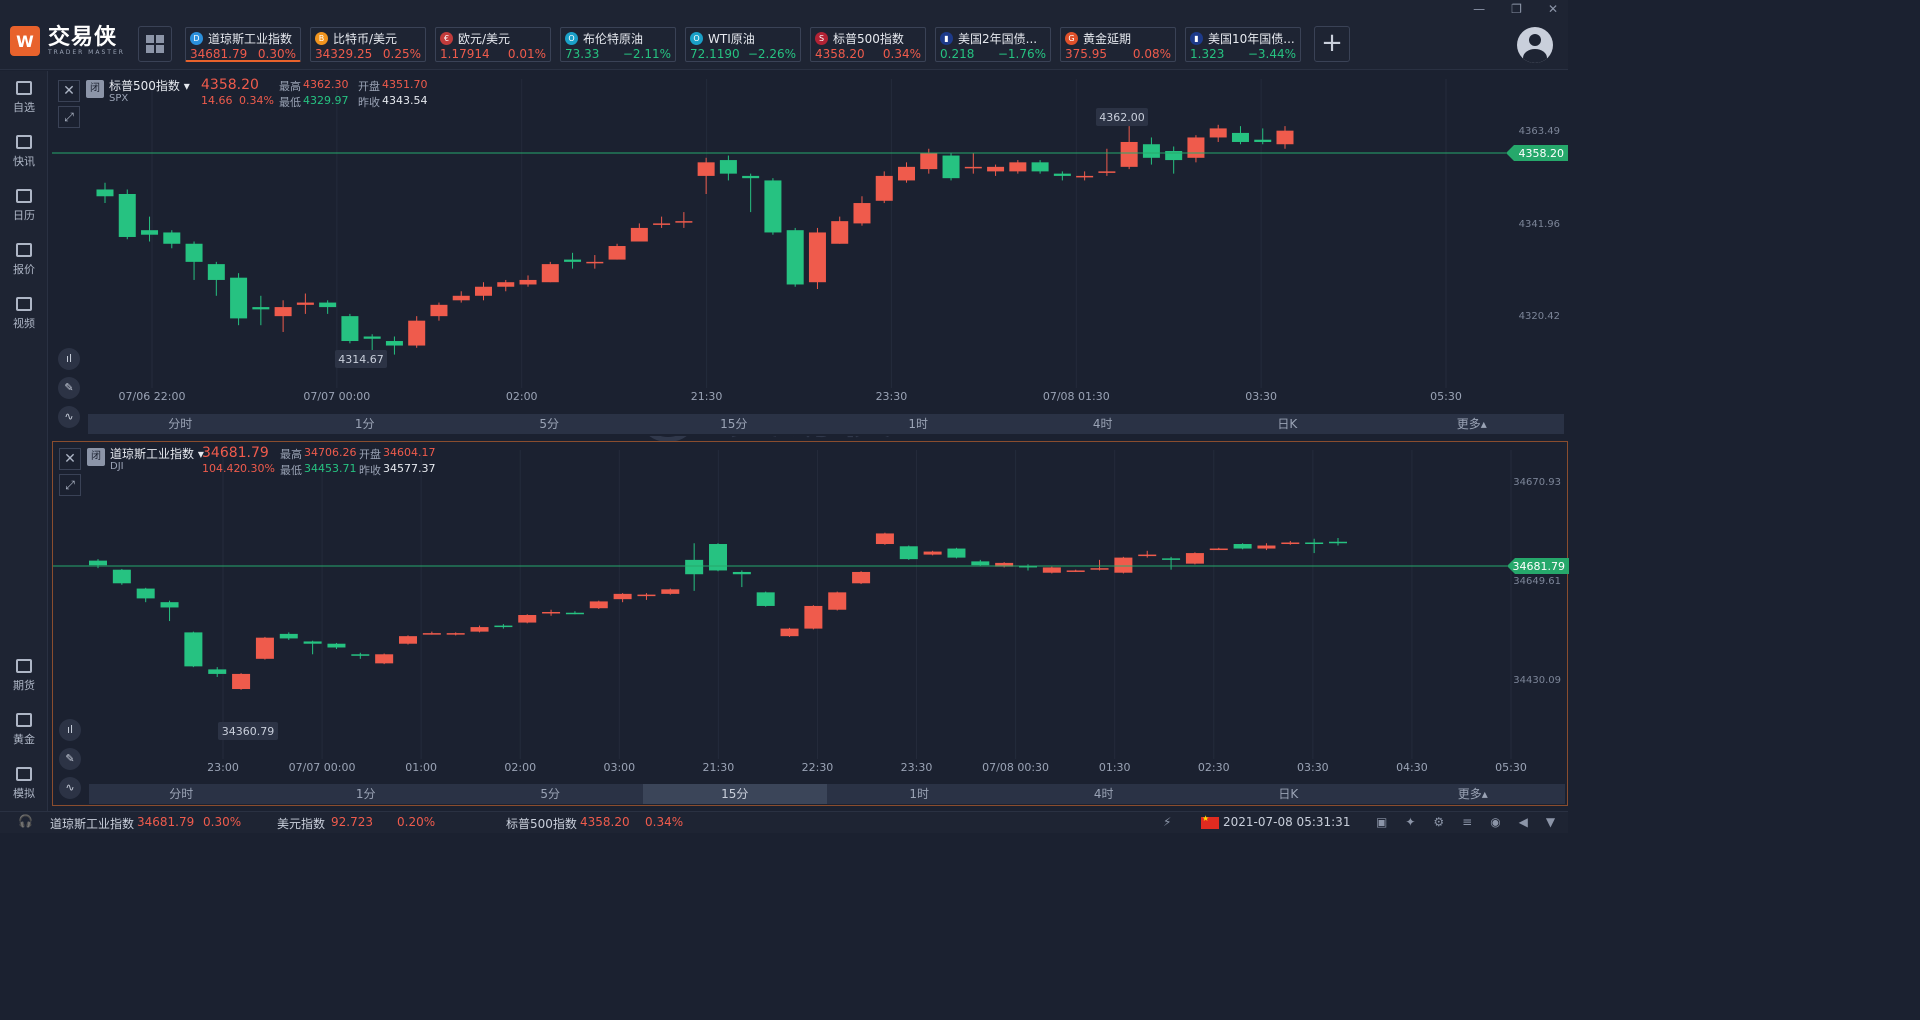 The width and height of the screenshot is (1920, 1020). I want to click on sidebar-item: 期货, so click(24, 676).